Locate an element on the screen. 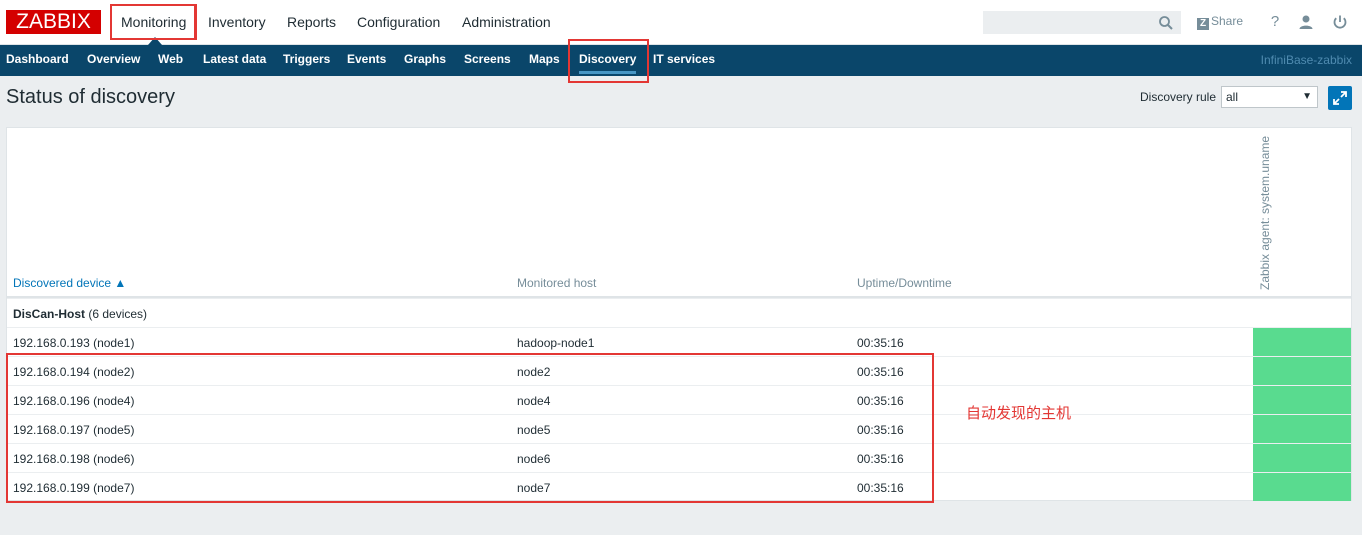 This screenshot has height=535, width=1362. table-row: 192.168.0.197 (node5) node5 00:35:16 is located at coordinates (679, 428).